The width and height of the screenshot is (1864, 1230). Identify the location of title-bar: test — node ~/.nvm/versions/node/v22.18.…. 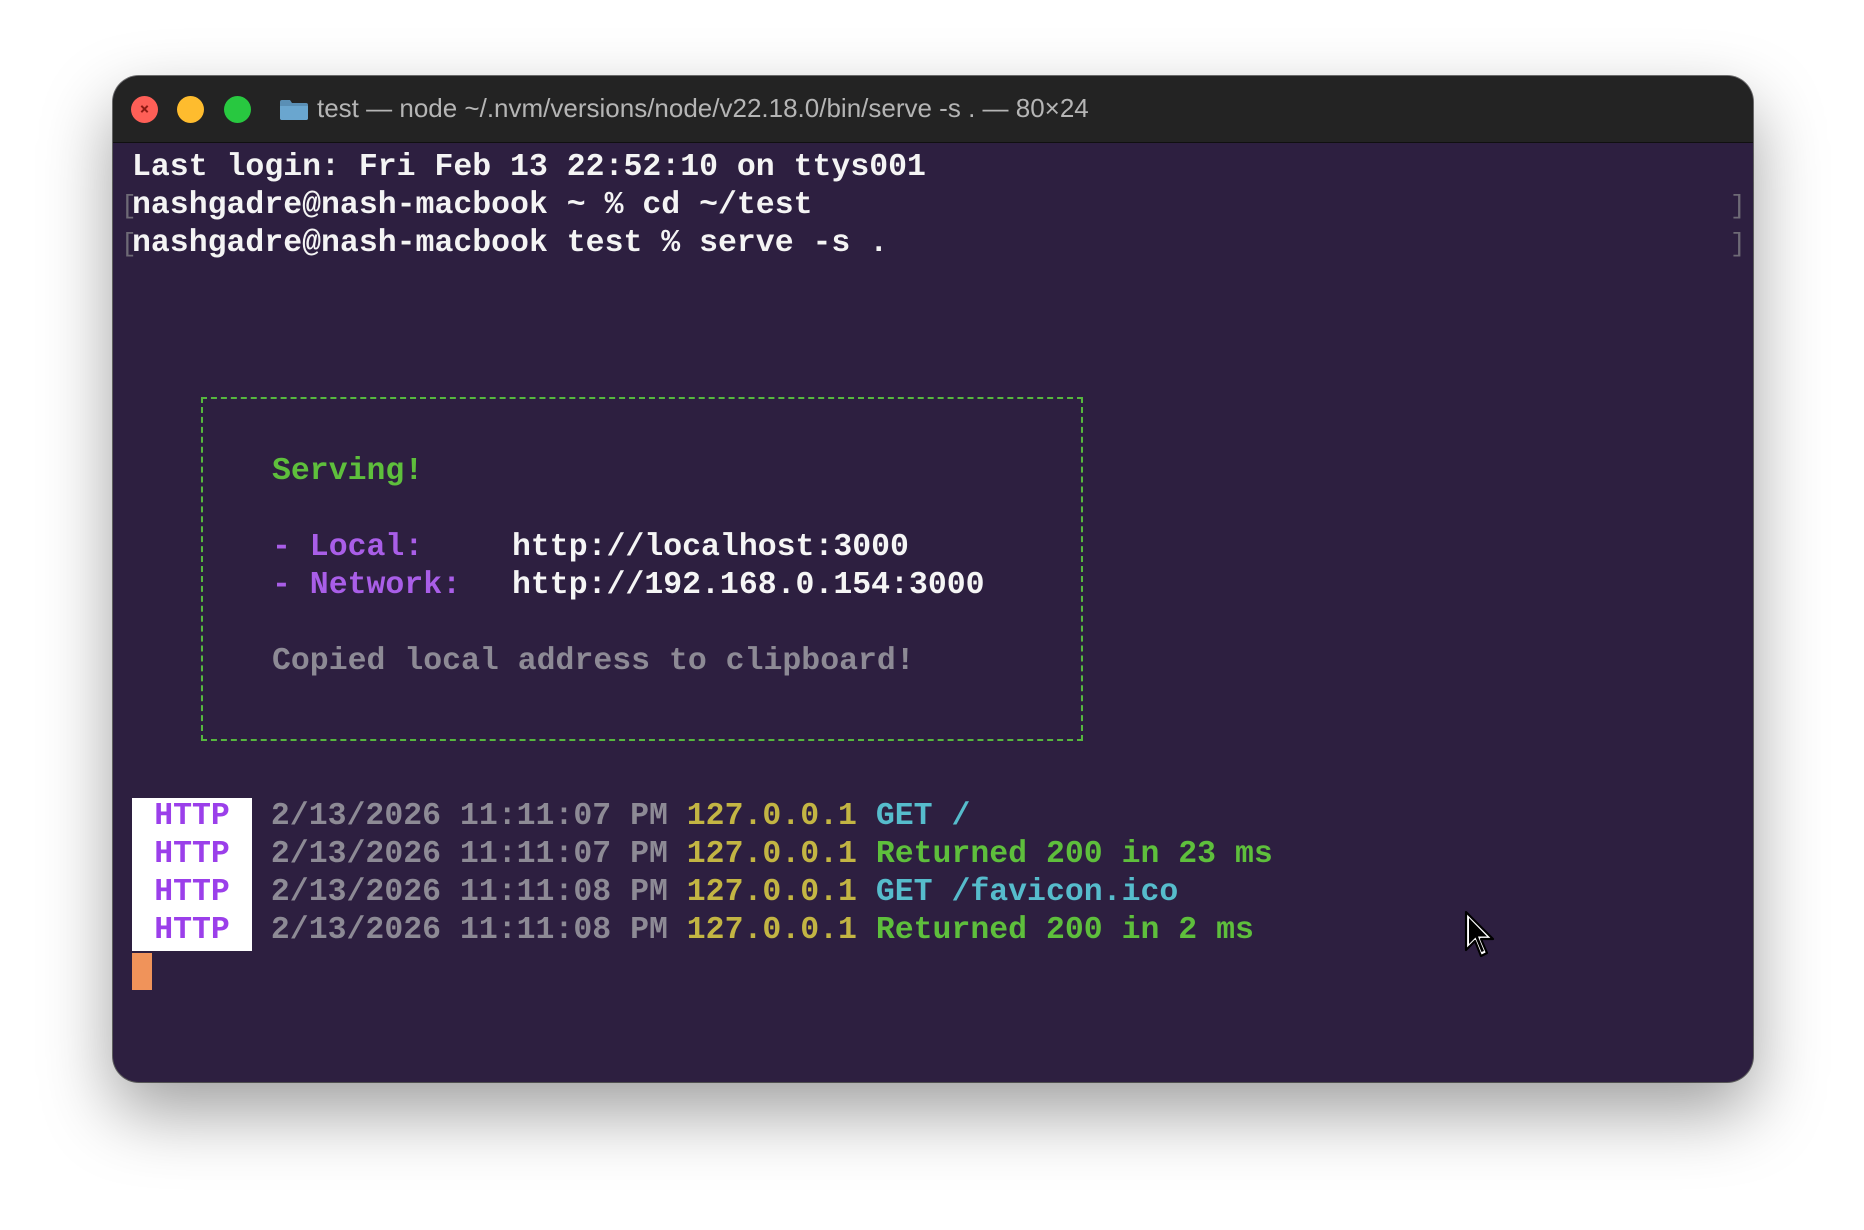
(933, 109).